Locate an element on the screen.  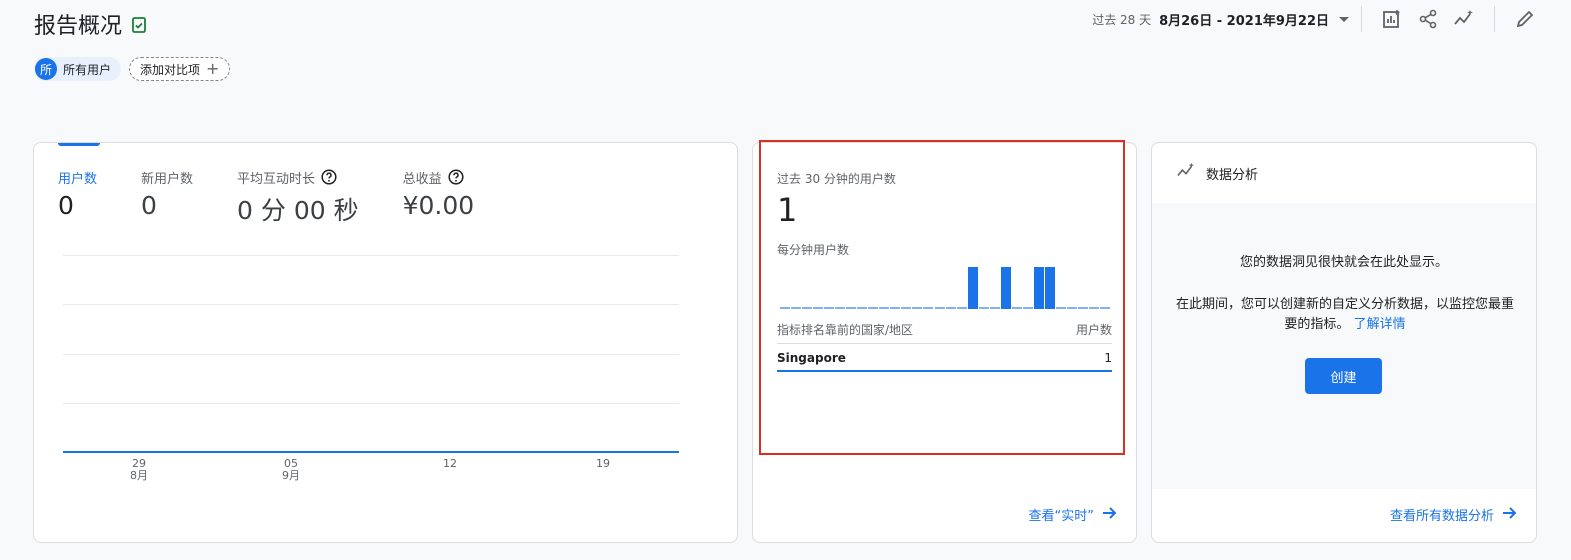
metric-value: ¥0.00 is located at coordinates (438, 205).